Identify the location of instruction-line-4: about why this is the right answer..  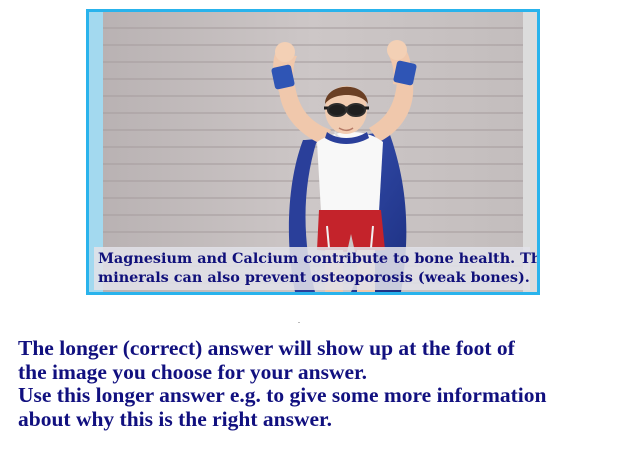
(175, 418).